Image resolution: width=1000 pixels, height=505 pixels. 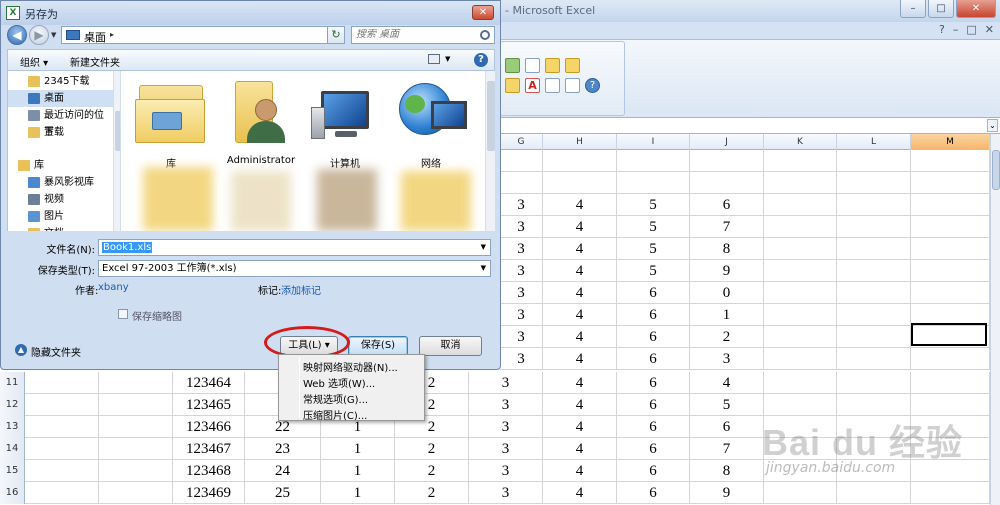 I want to click on cancel-button: 取消, so click(x=450, y=346).